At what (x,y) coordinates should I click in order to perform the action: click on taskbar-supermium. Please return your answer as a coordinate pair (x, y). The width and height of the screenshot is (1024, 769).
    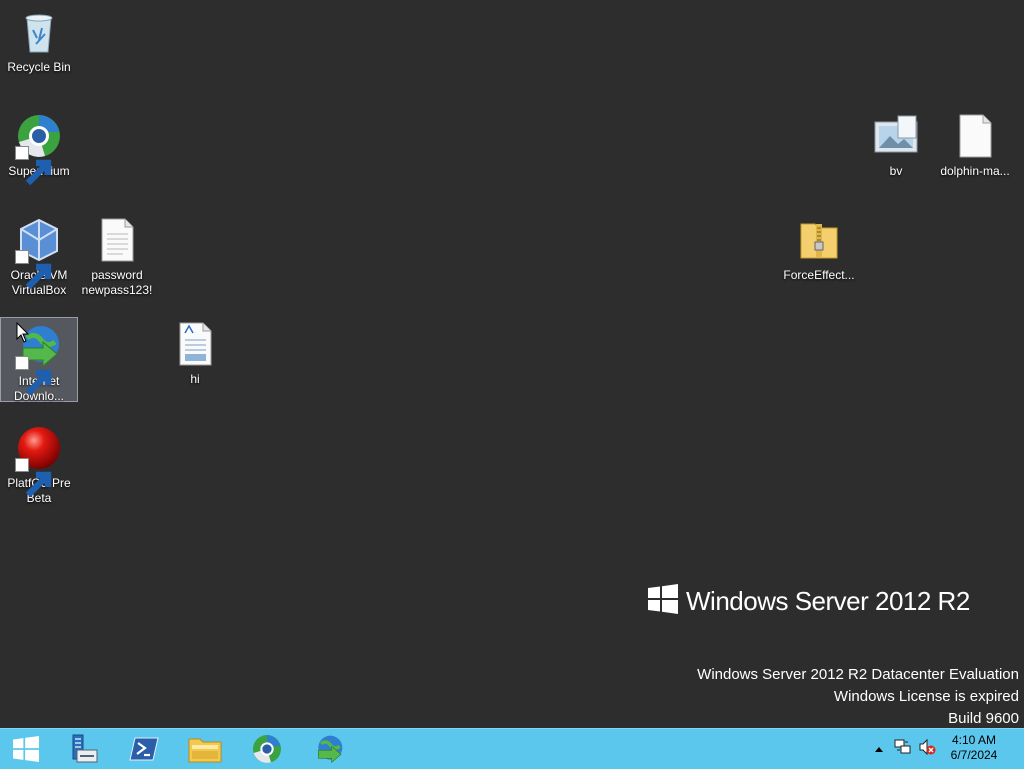
    Looking at the image, I should click on (267, 749).